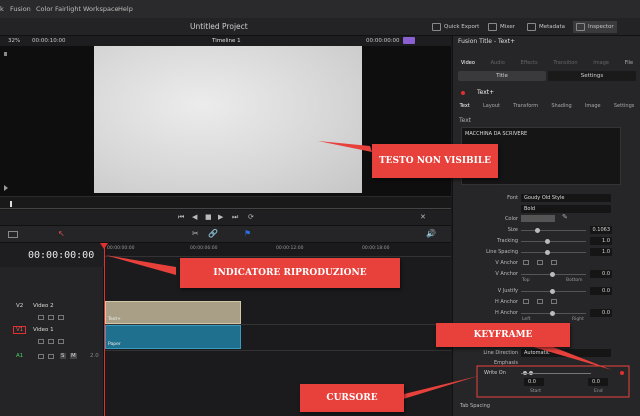 This screenshot has width=640, height=416. Describe the element at coordinates (61, 233) in the screenshot. I see `select-tool-icon: ↖` at that location.